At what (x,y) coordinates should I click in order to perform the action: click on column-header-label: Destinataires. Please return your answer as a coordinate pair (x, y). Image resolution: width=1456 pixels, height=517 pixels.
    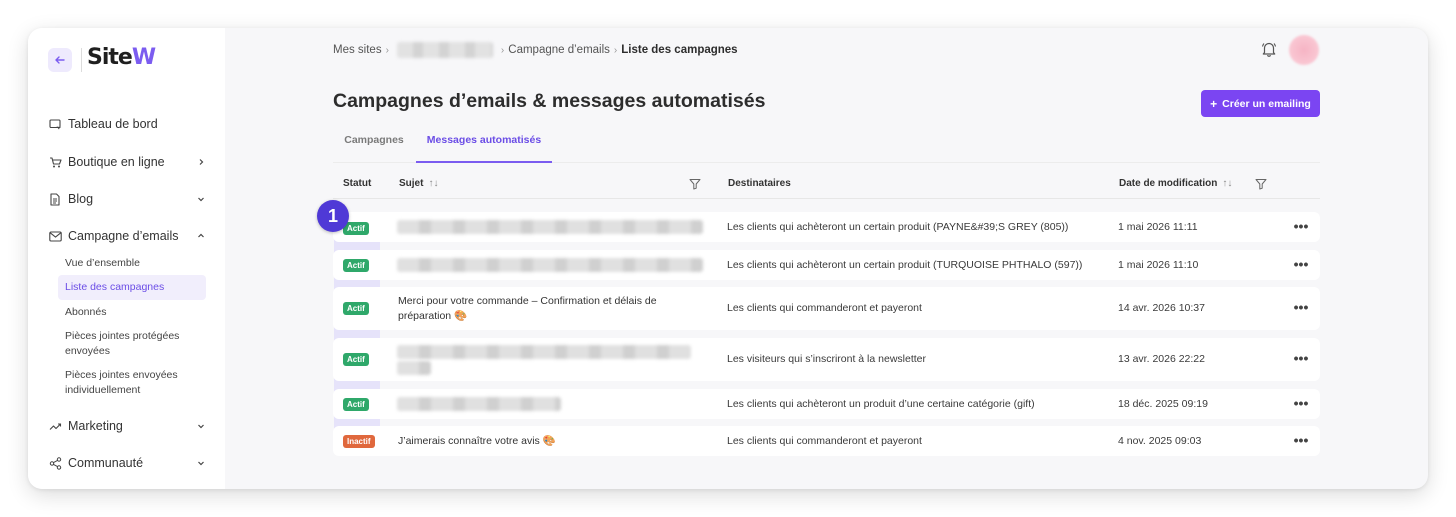
    Looking at the image, I should click on (759, 183).